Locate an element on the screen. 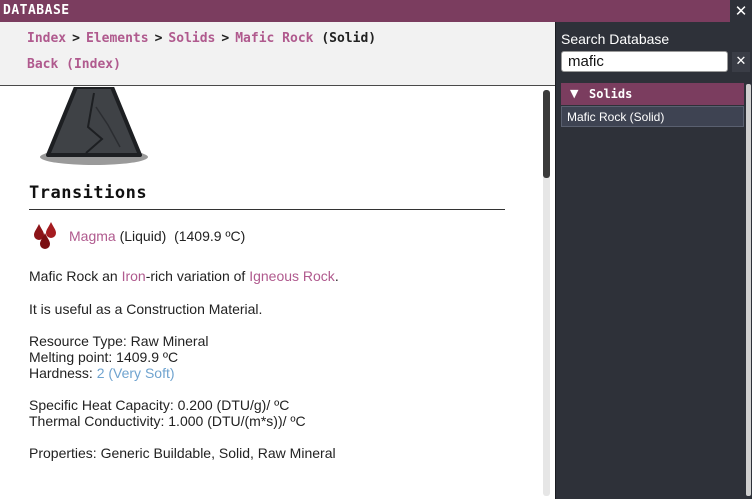  transition-state: (Liquid) is located at coordinates (143, 236).